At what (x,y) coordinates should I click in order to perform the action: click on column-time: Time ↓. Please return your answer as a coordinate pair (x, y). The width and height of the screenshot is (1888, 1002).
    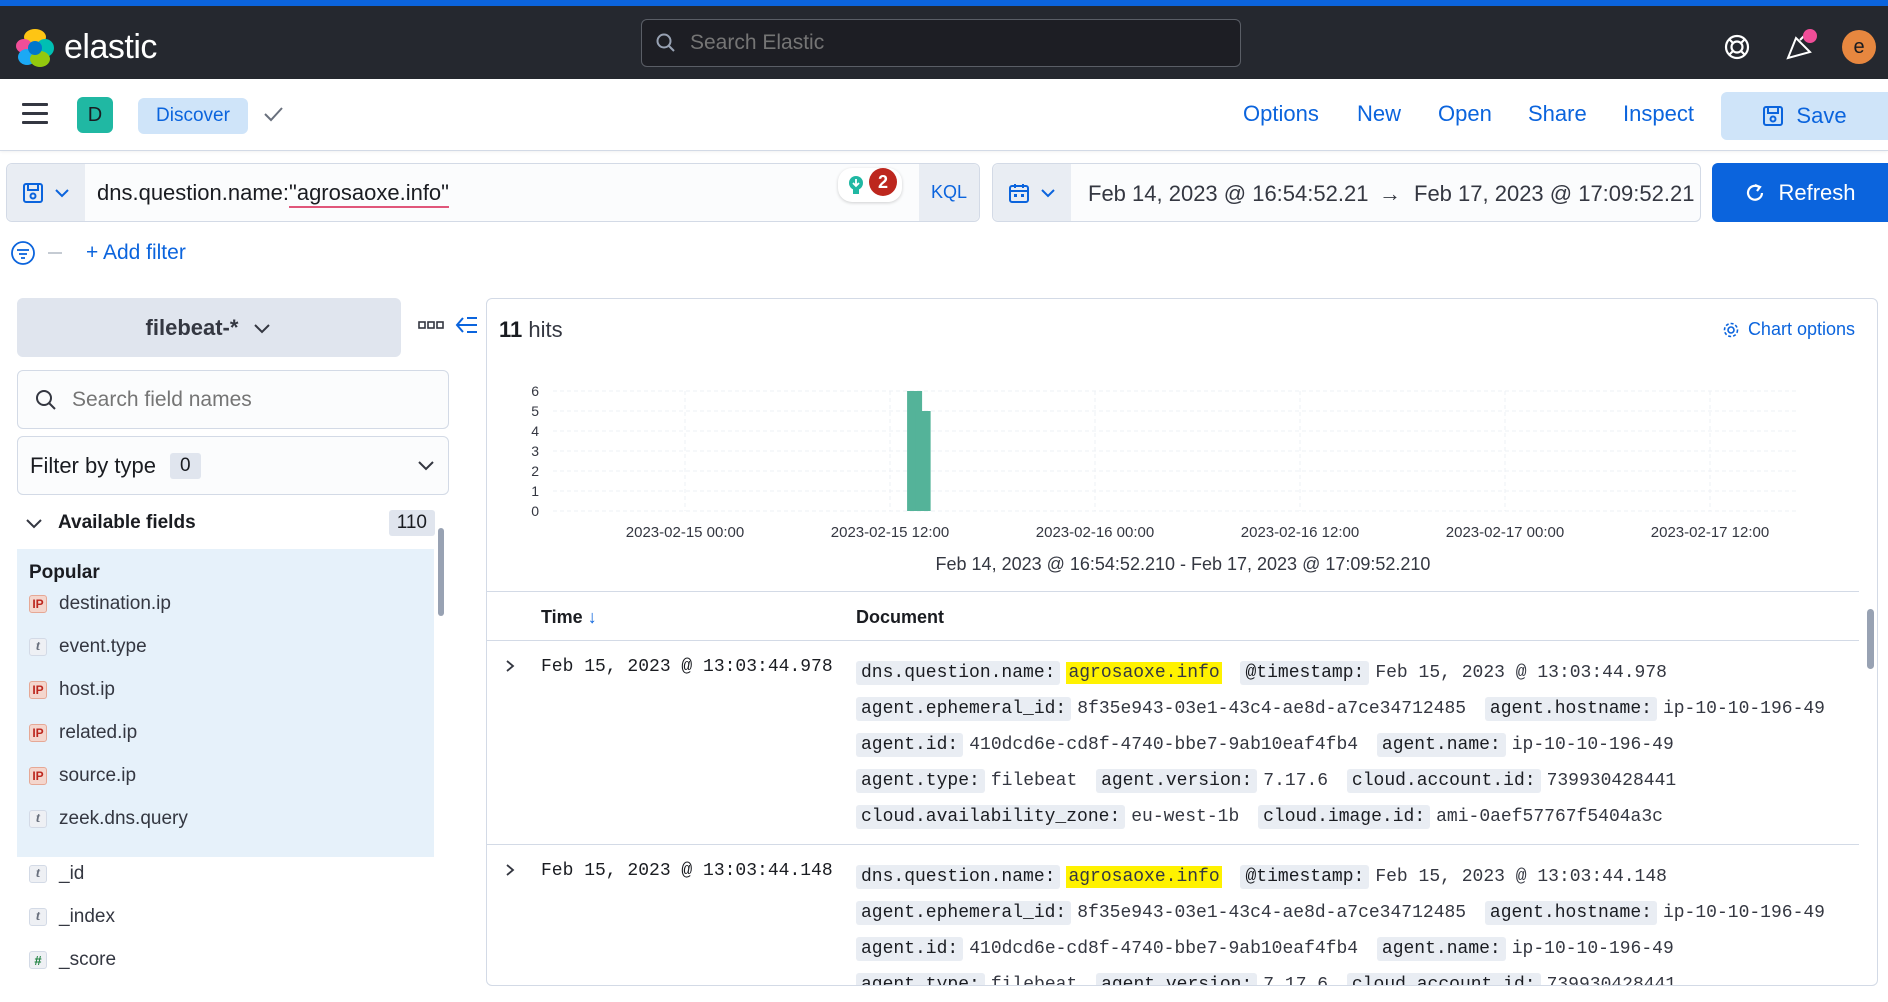
    Looking at the image, I should click on (569, 617).